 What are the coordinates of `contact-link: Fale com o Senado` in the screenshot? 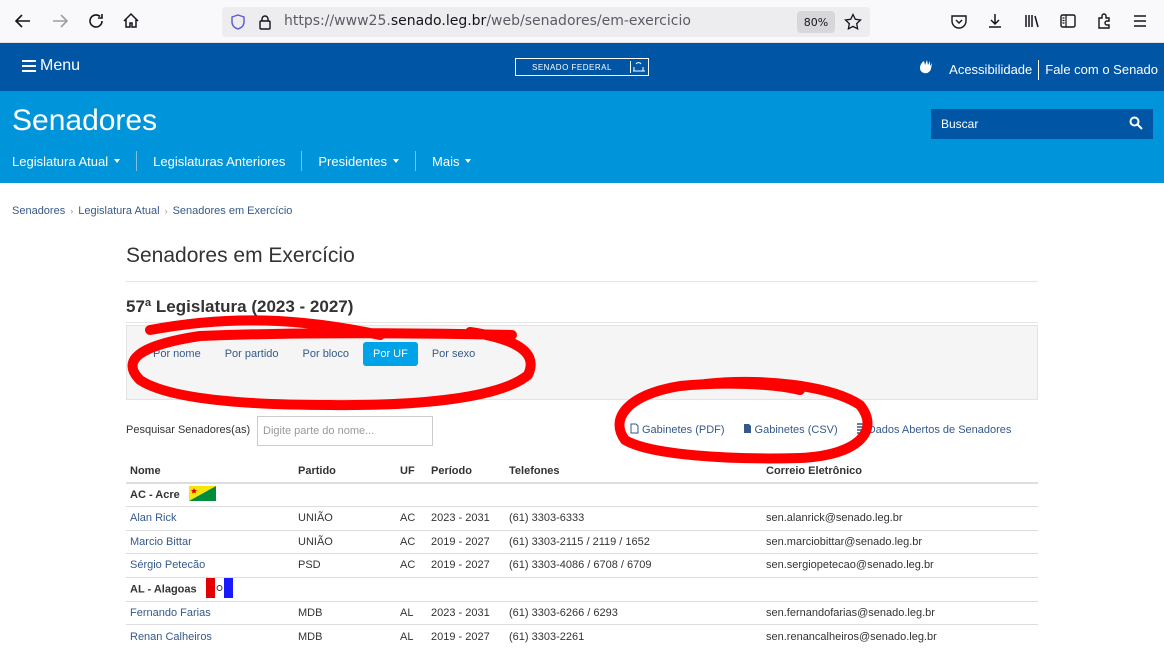 It's located at (1101, 69).